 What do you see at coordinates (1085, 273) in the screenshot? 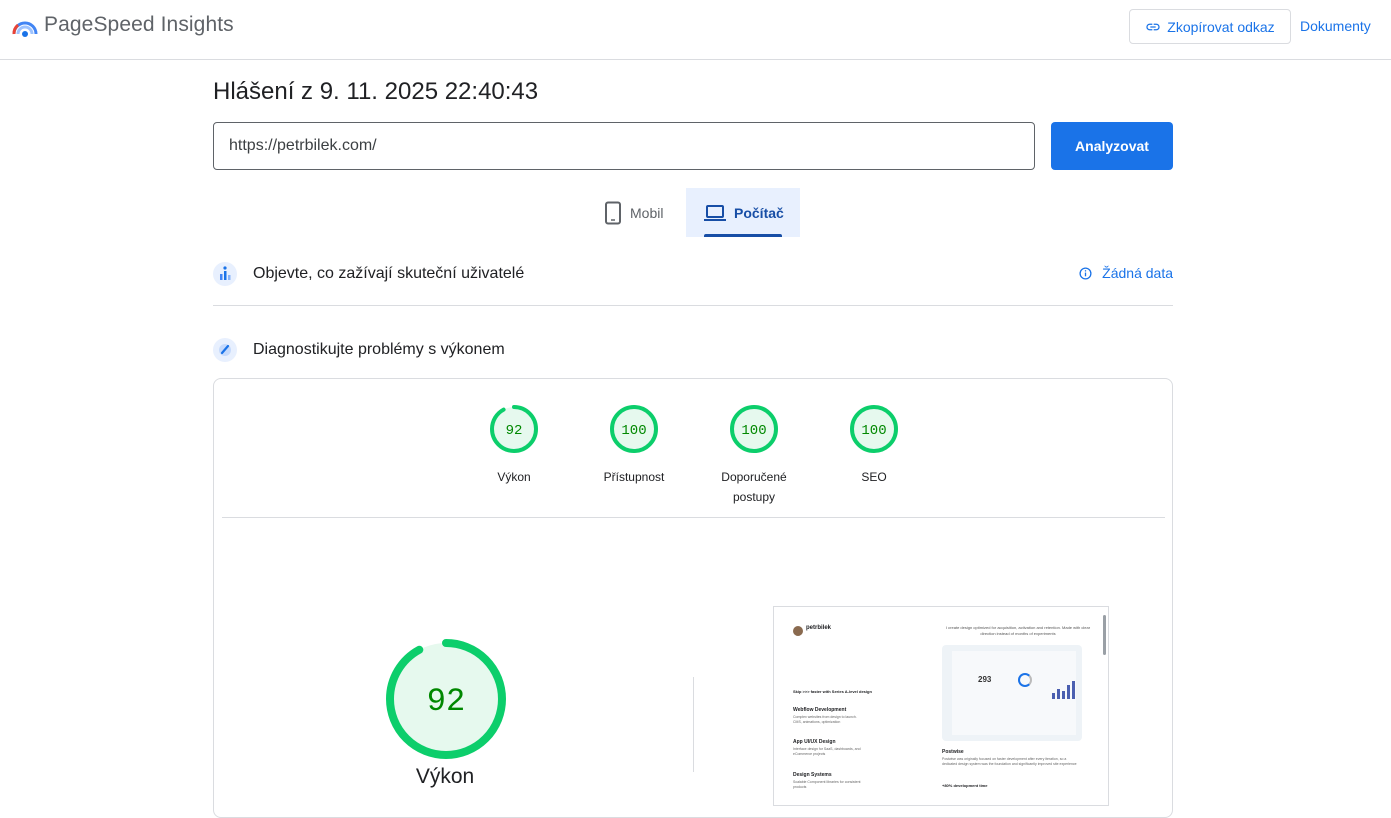
I see `info-icon` at bounding box center [1085, 273].